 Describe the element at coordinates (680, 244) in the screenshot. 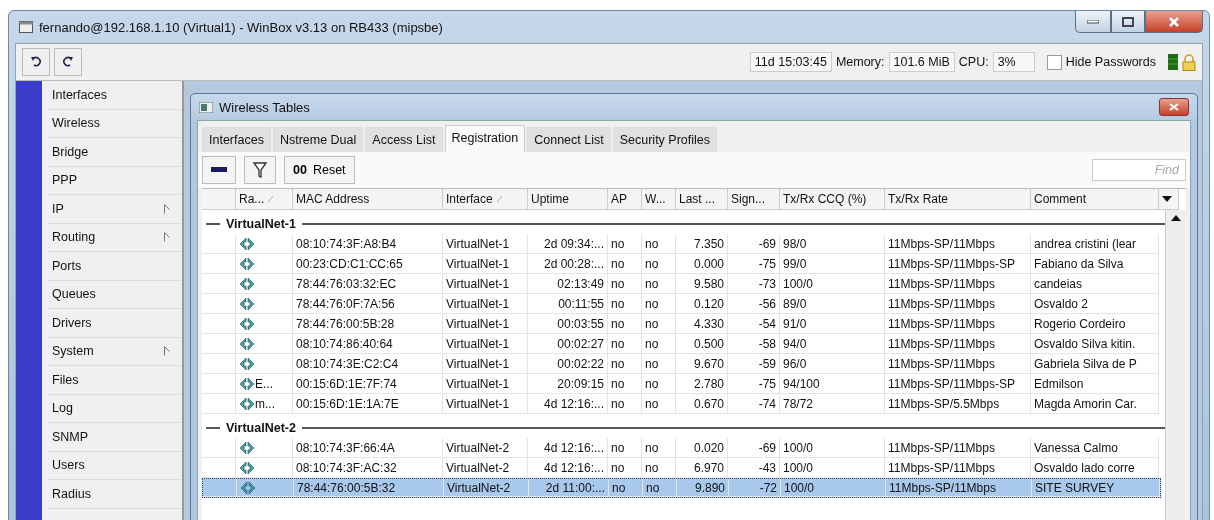

I see `table-row: 08:10:74:3F:A8:B4 VirtualNet-1 2d 09:34:... no no 7.350 -69 98/0 11Mbps-SP/11Mbps andrea cristini (lear` at that location.